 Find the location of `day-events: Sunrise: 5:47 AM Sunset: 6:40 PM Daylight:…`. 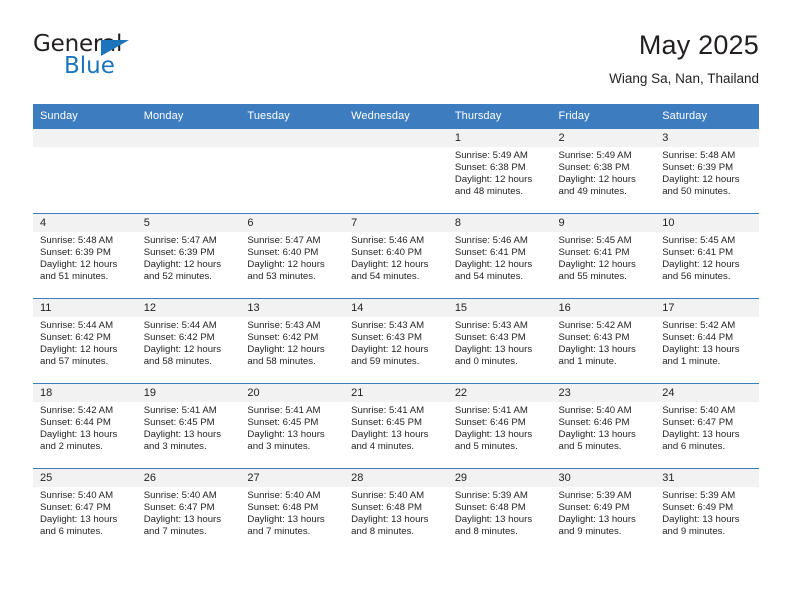

day-events: Sunrise: 5:47 AM Sunset: 6:40 PM Daylight:… is located at coordinates (292, 257).